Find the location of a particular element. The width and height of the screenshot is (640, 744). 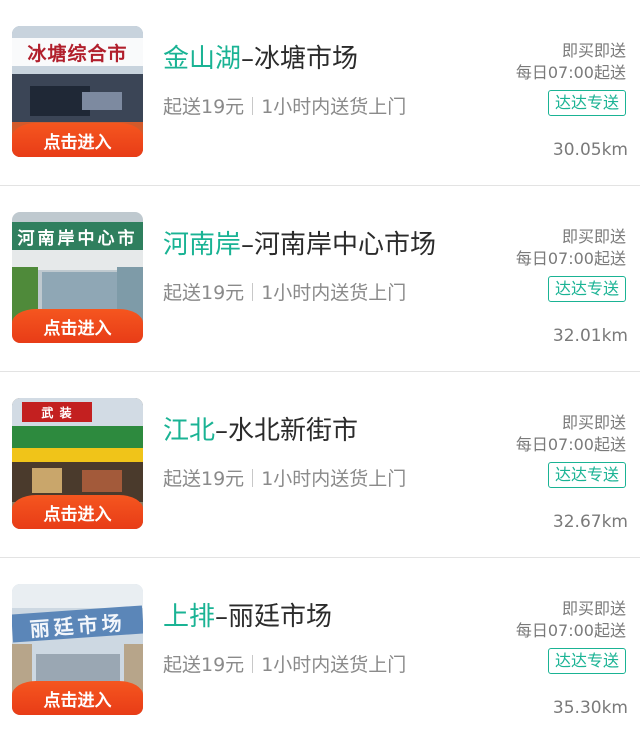

distance: 32.67km is located at coordinates (590, 522).